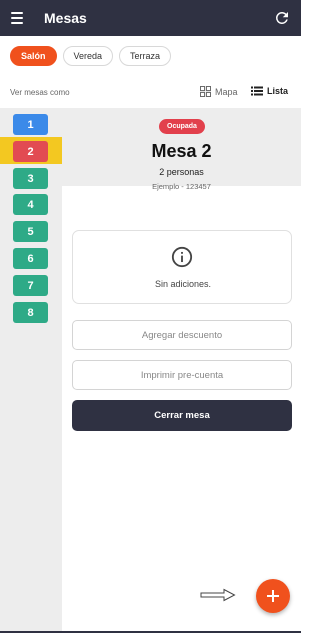  Describe the element at coordinates (181, 172) in the screenshot. I see `guest-count: 2 personas` at that location.